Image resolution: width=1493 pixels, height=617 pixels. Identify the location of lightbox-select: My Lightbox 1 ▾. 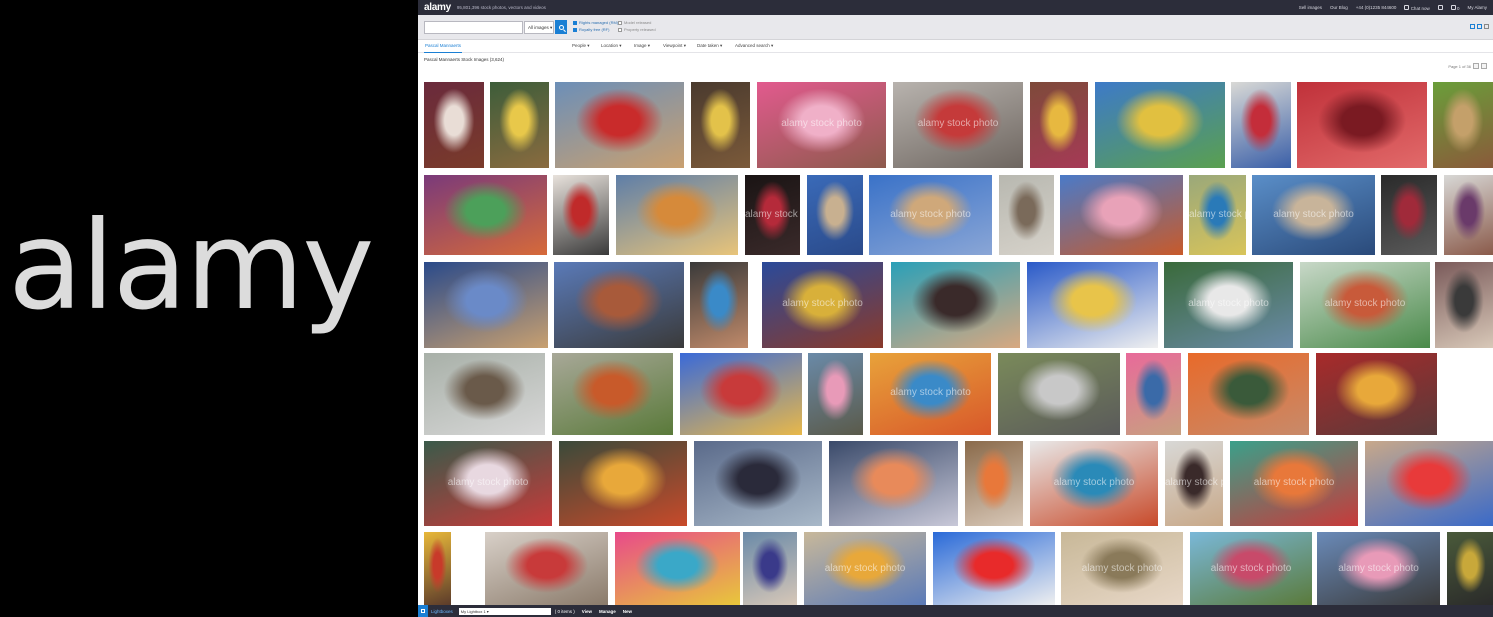
(504, 611).